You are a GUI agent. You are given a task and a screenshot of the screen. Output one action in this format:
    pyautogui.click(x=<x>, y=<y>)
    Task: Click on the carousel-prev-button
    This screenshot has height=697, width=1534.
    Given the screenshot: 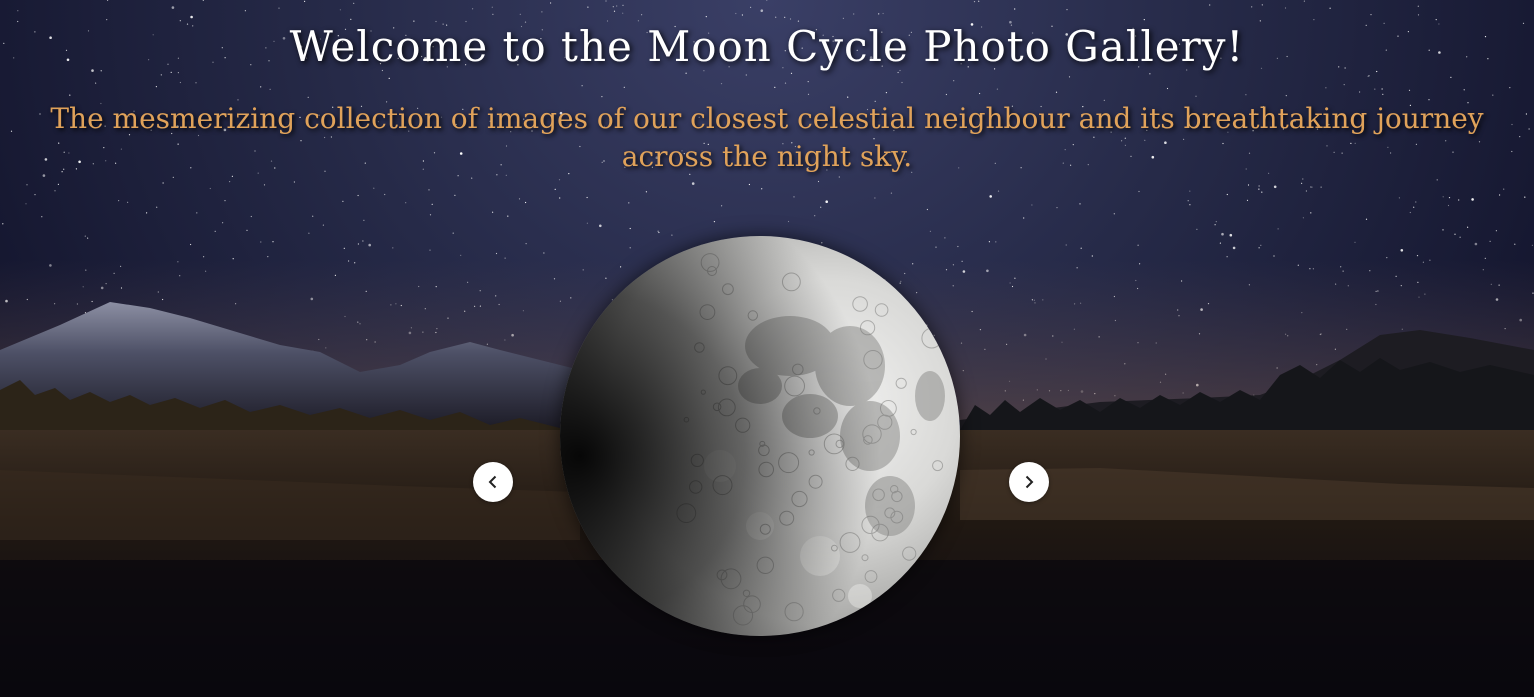 What is the action you would take?
    pyautogui.click(x=493, y=482)
    